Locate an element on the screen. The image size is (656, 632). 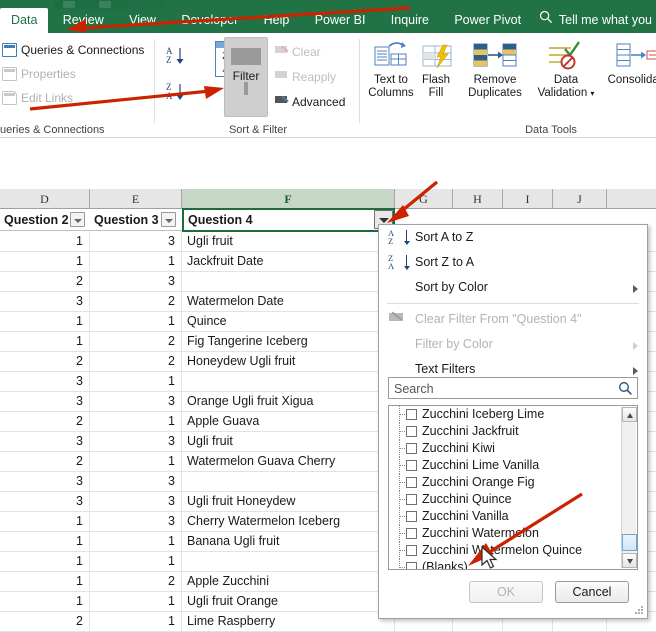
filter-list-item: Zucchini Kiwi is located at coordinates (513, 448).